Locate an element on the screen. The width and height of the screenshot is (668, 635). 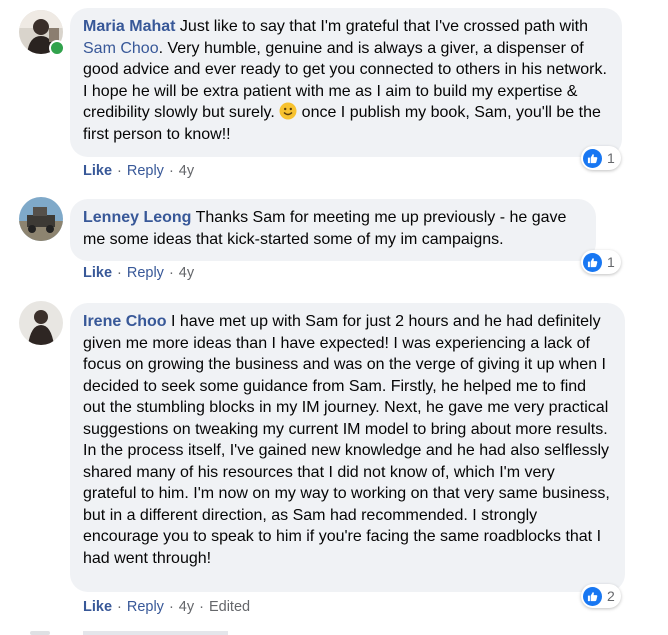
comment-author: Lenney Leong is located at coordinates (137, 217).